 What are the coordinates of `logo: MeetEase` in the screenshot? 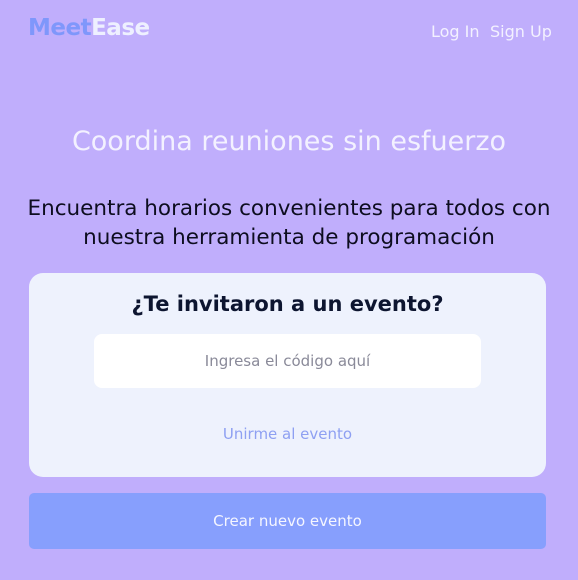 It's located at (89, 28).